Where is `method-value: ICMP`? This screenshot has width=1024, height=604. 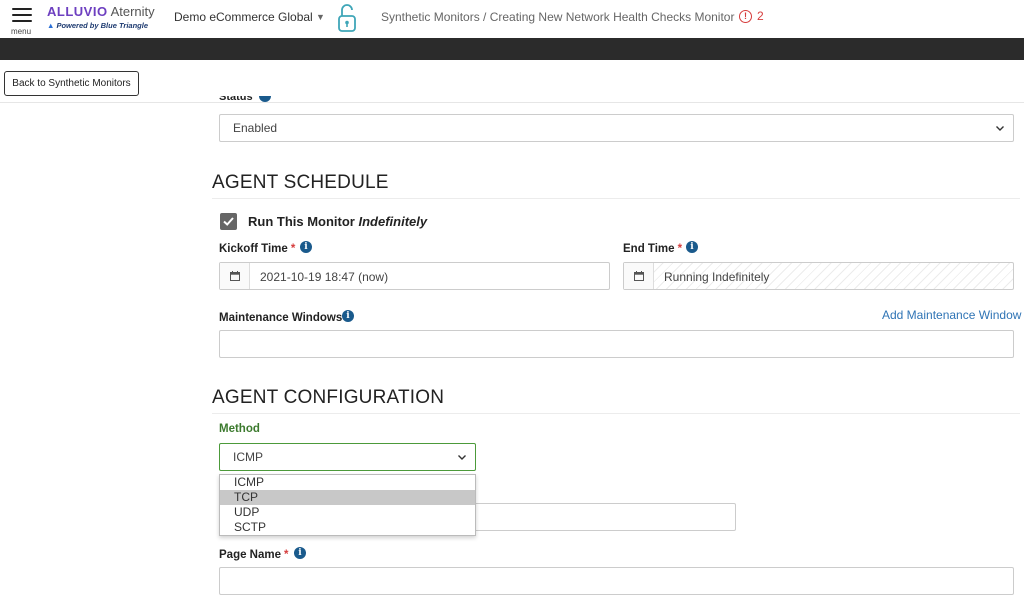
method-value: ICMP is located at coordinates (248, 457).